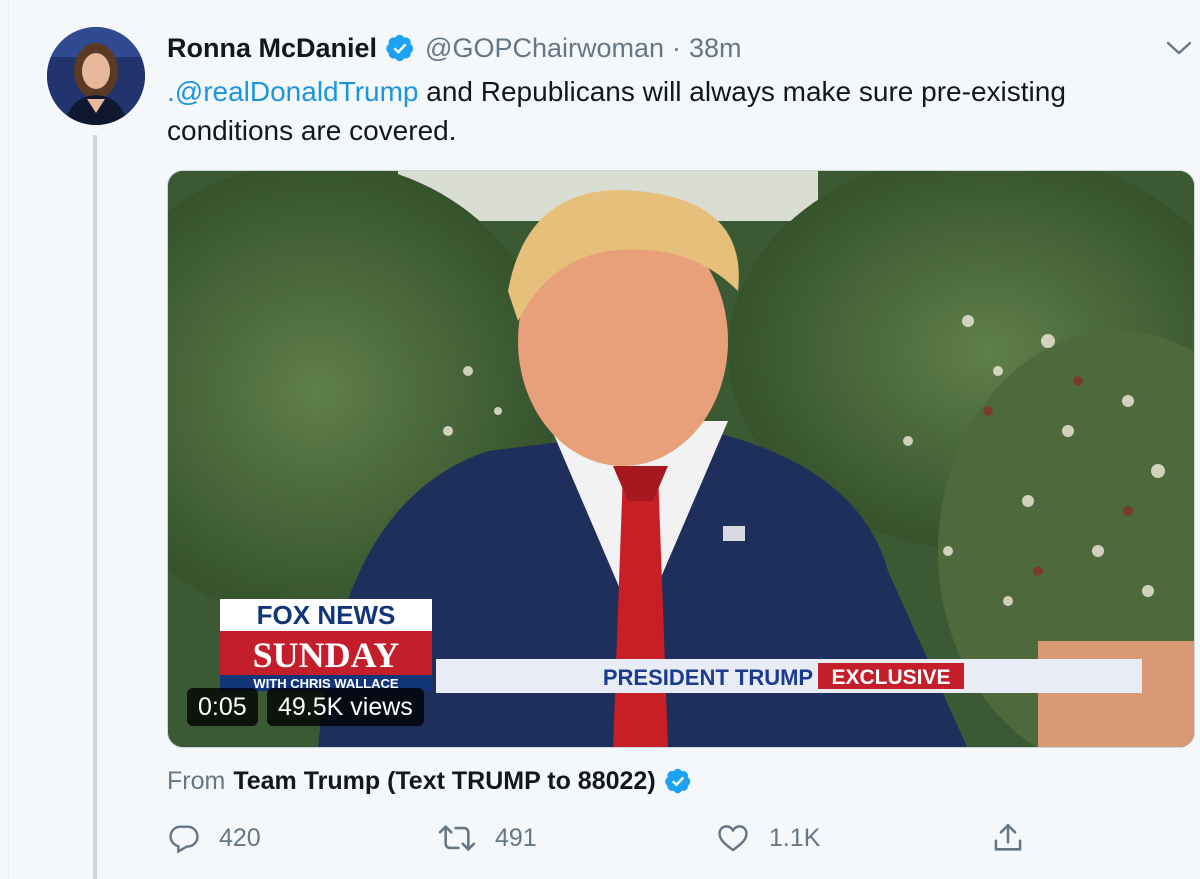 Image resolution: width=1200 pixels, height=879 pixels. I want to click on retweet-count: 491, so click(516, 837).